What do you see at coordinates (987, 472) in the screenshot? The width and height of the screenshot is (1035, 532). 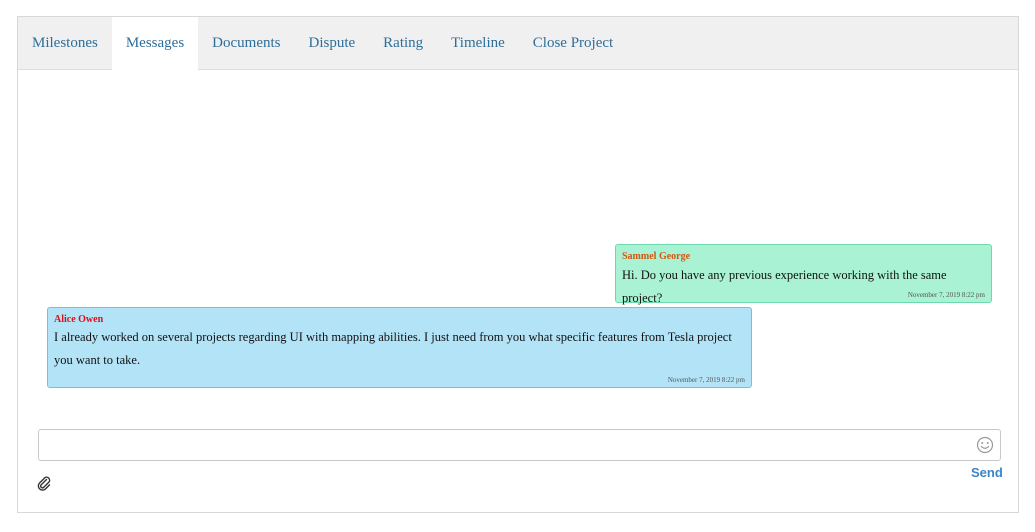 I see `send-button: Send` at bounding box center [987, 472].